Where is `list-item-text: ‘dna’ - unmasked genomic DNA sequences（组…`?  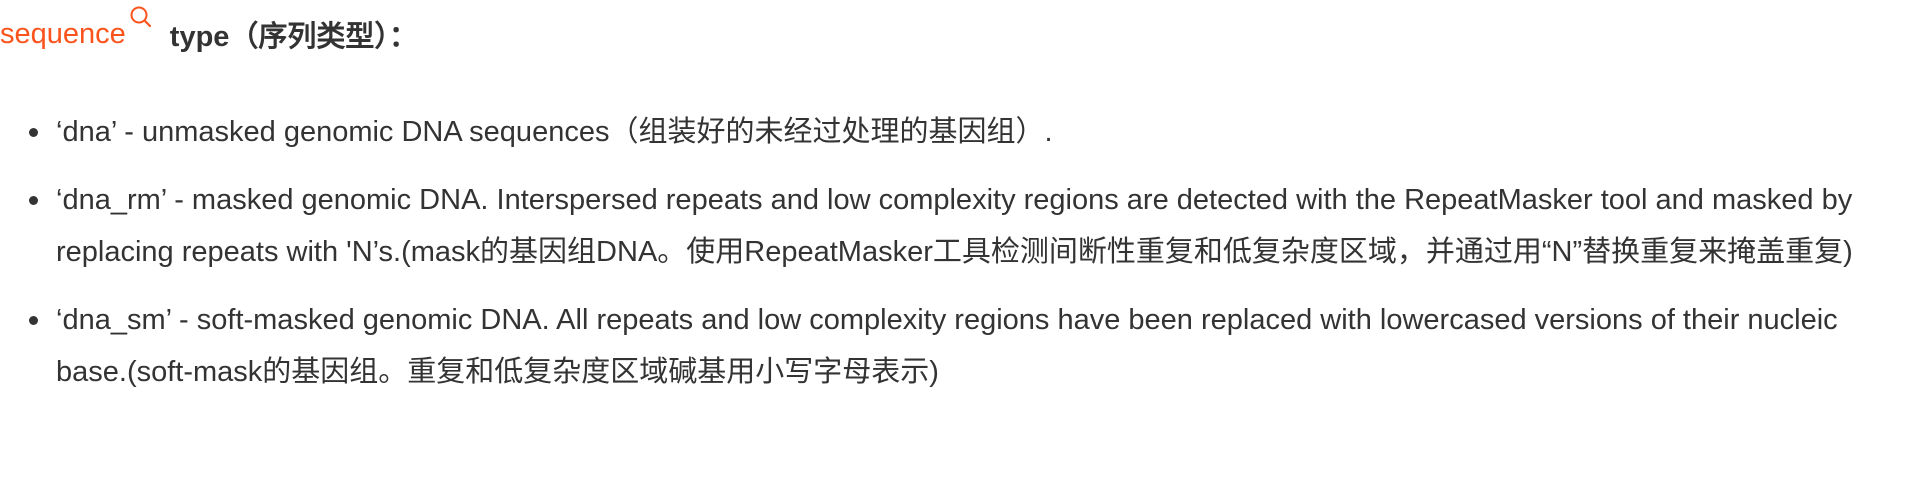
list-item-text: ‘dna’ - unmasked genomic DNA sequences（组… is located at coordinates (554, 132).